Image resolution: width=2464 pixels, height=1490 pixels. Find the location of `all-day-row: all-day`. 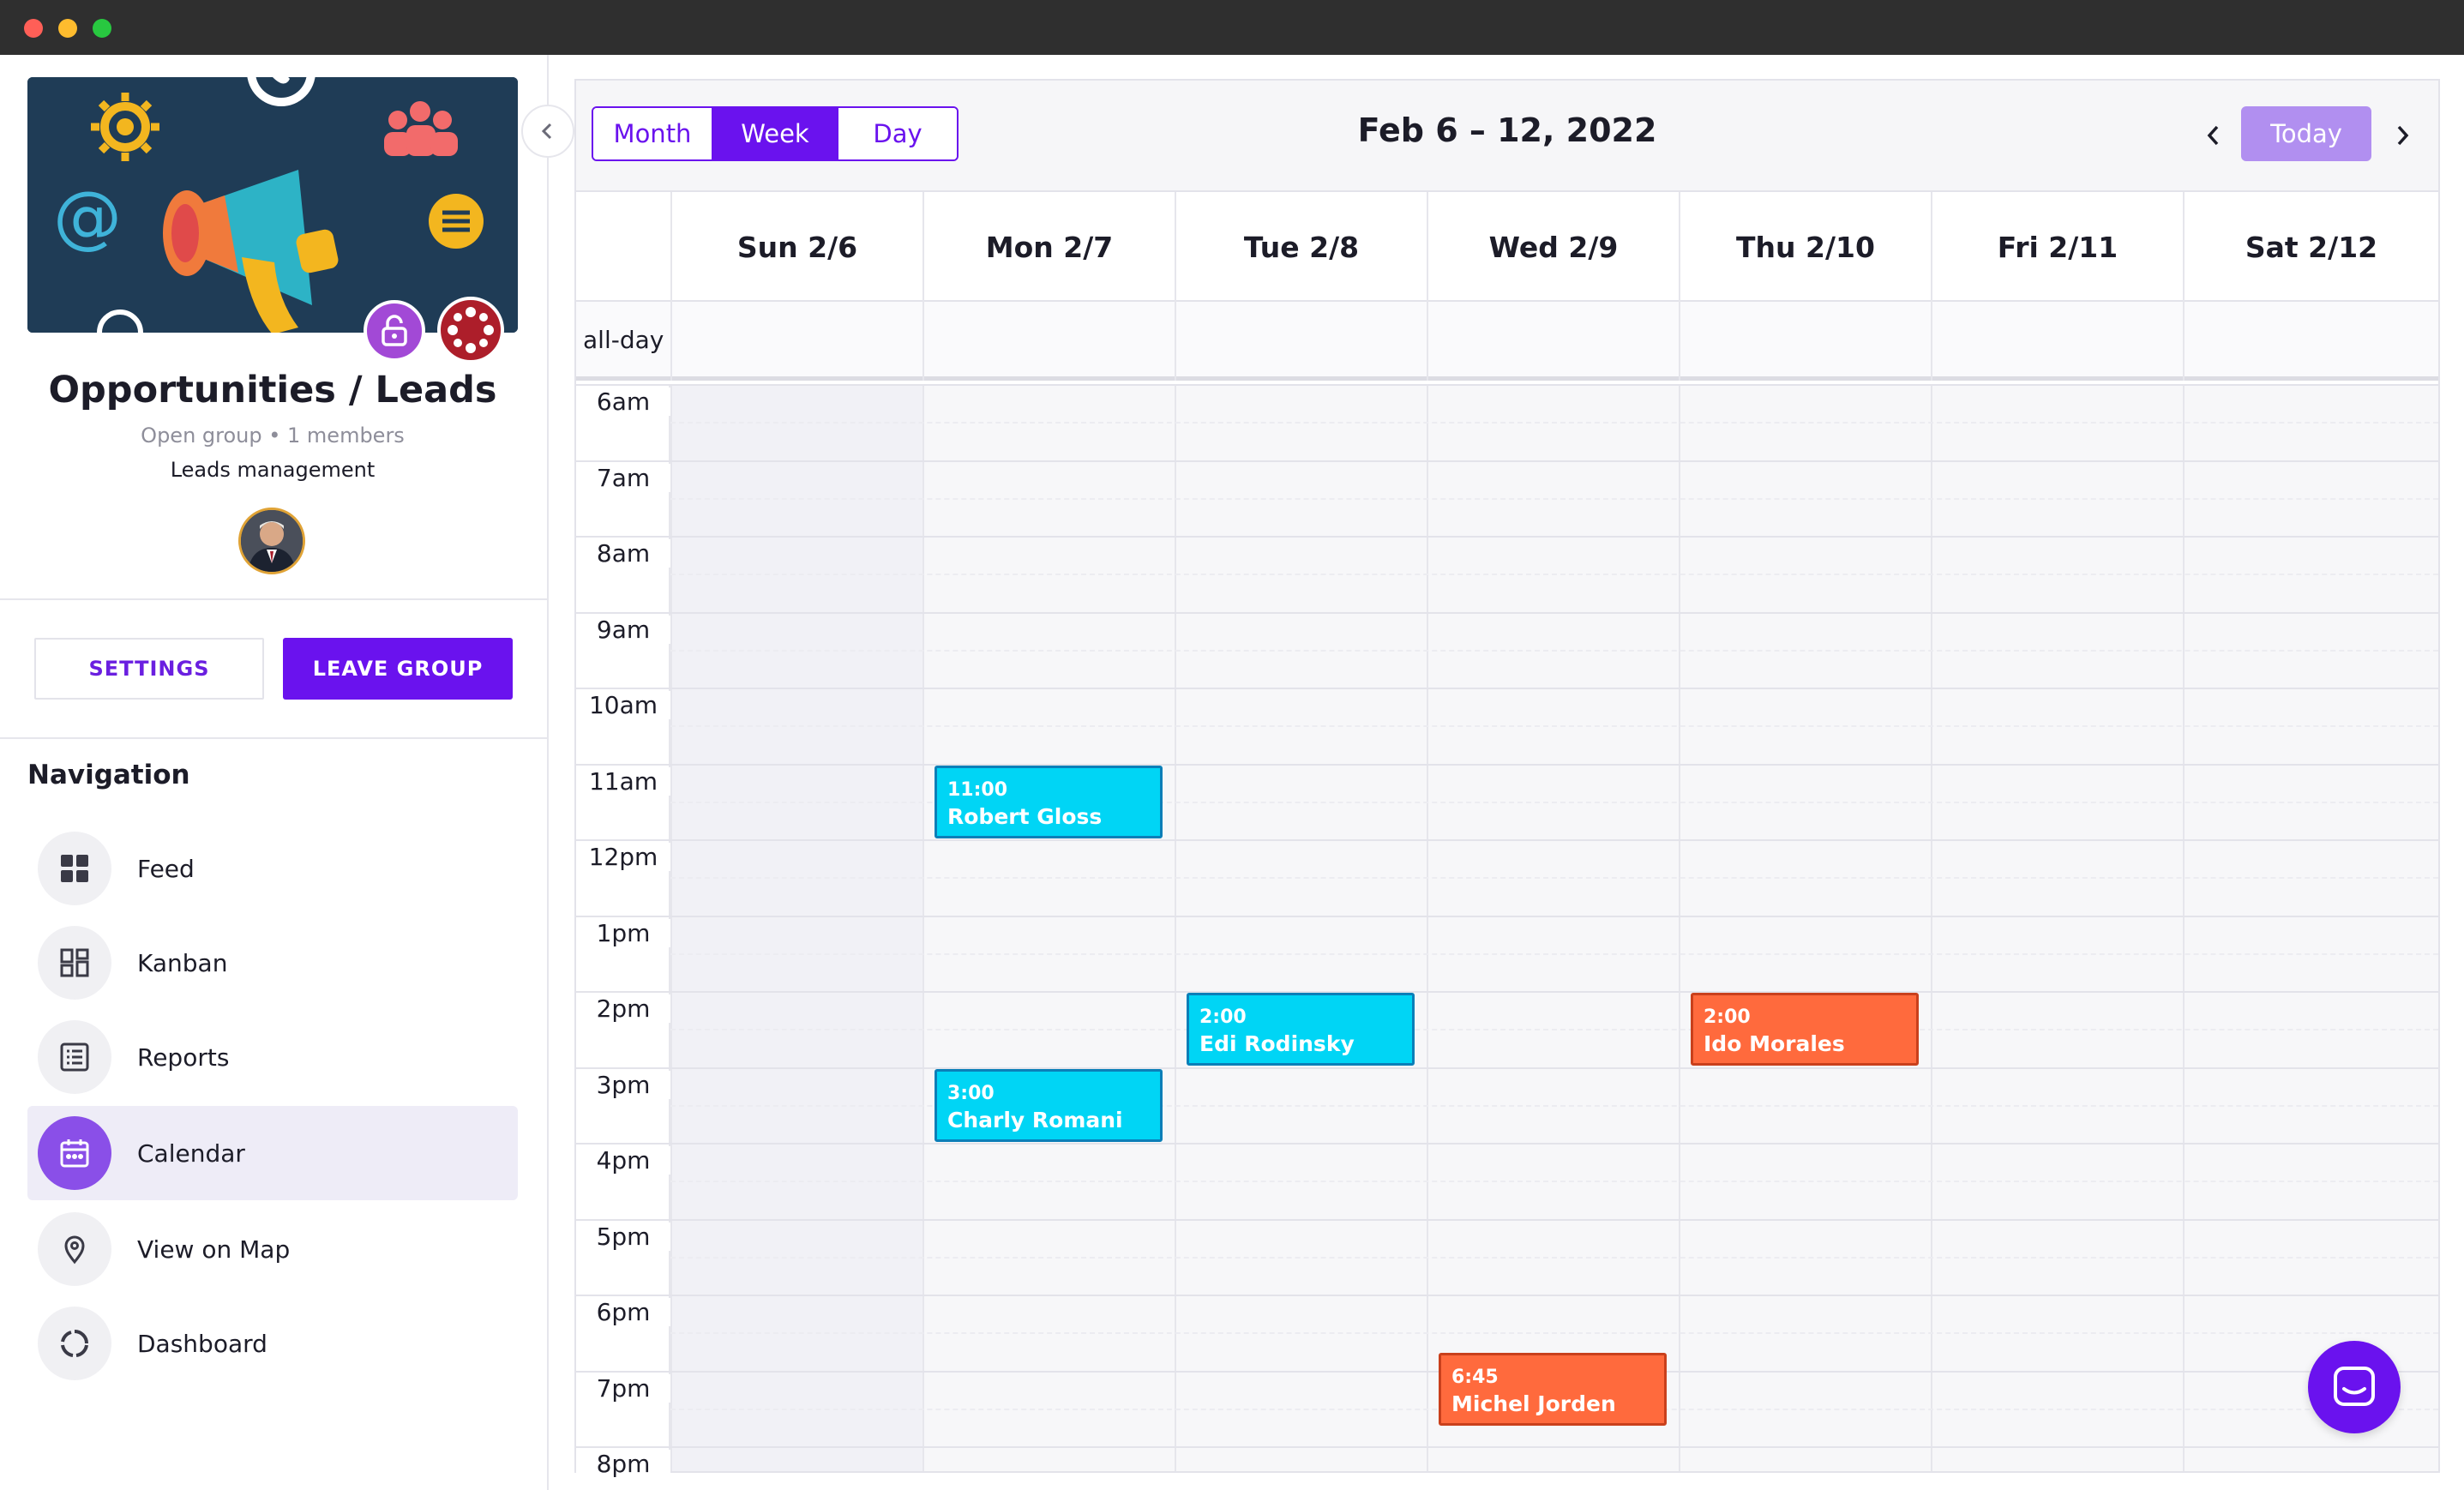

all-day-row: all-day is located at coordinates (1507, 341).